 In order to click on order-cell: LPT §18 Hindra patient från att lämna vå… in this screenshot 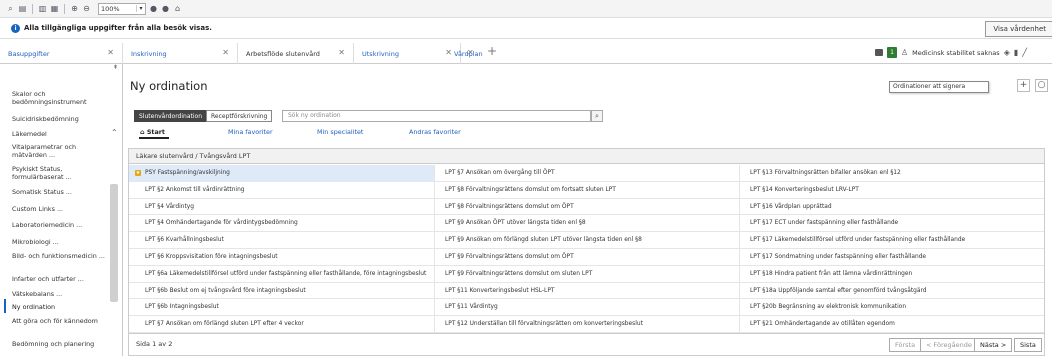, I will do `click(892, 274)`.